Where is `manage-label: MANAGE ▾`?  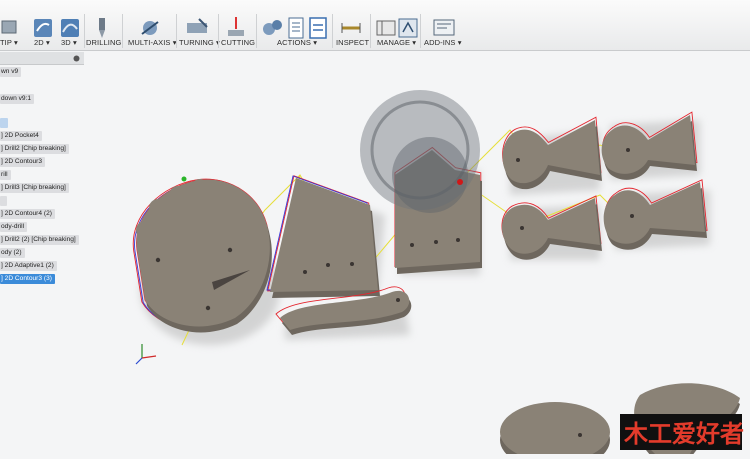 manage-label: MANAGE ▾ is located at coordinates (397, 42).